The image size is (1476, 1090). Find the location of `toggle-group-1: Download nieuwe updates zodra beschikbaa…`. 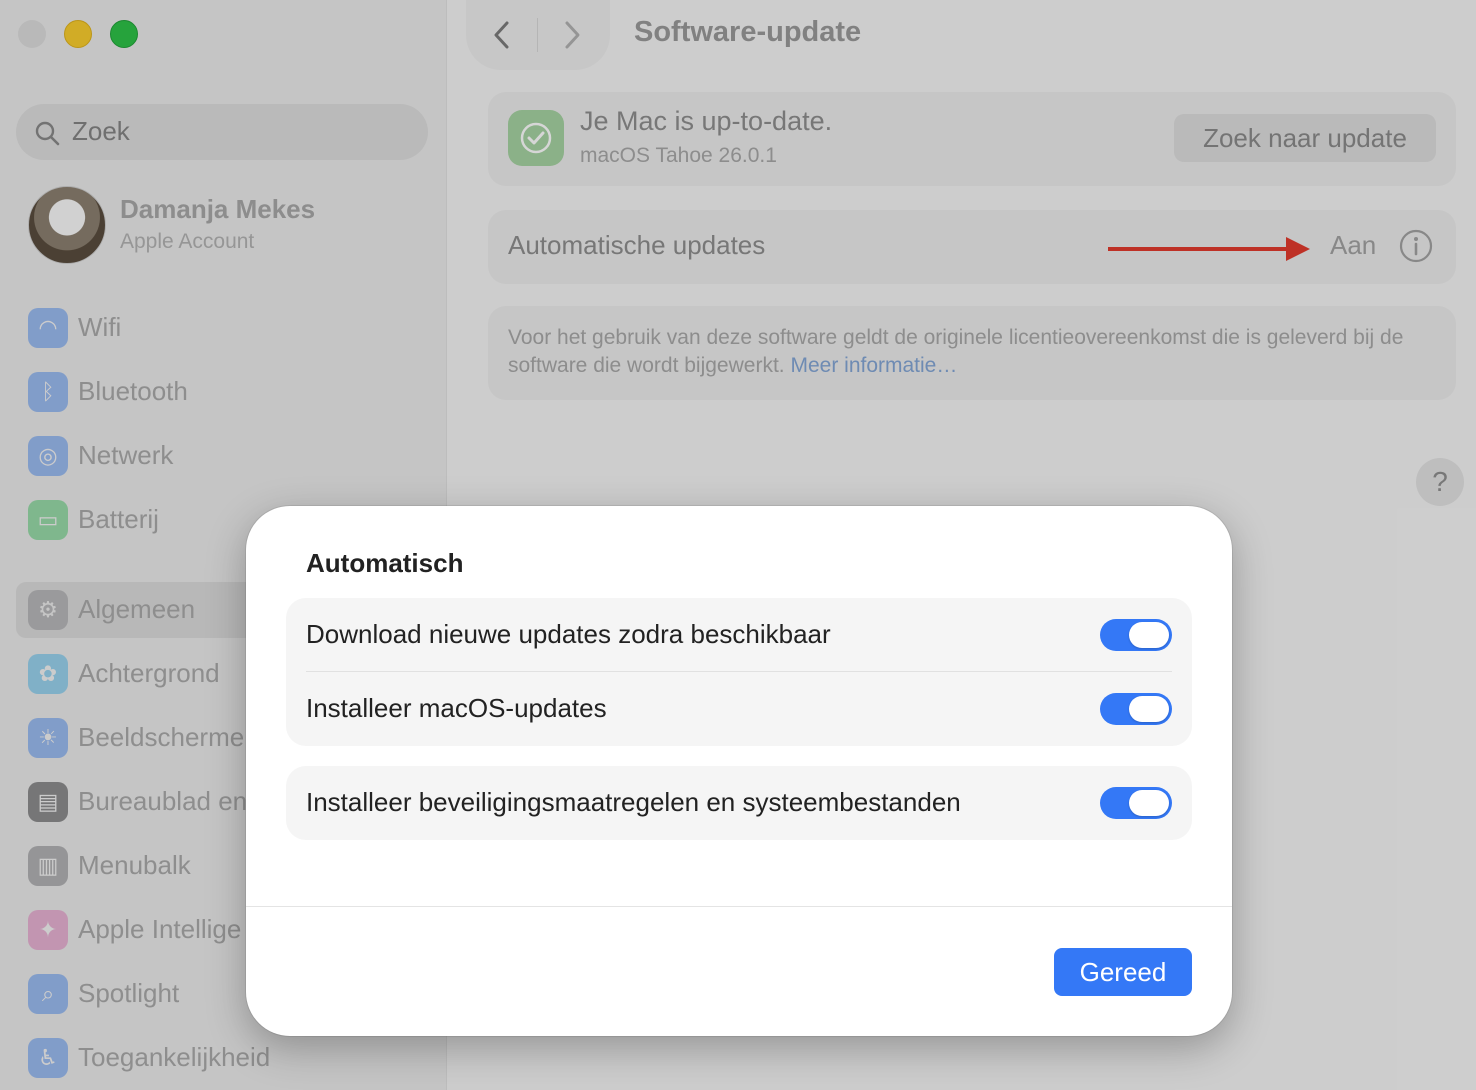

toggle-group-1: Download nieuwe updates zodra beschikbaa… is located at coordinates (739, 672).